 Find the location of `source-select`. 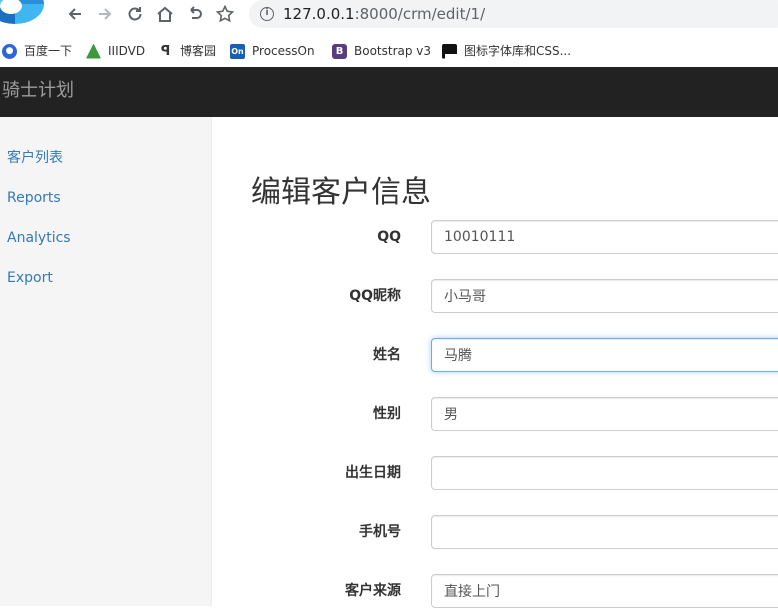

source-select is located at coordinates (604, 591).